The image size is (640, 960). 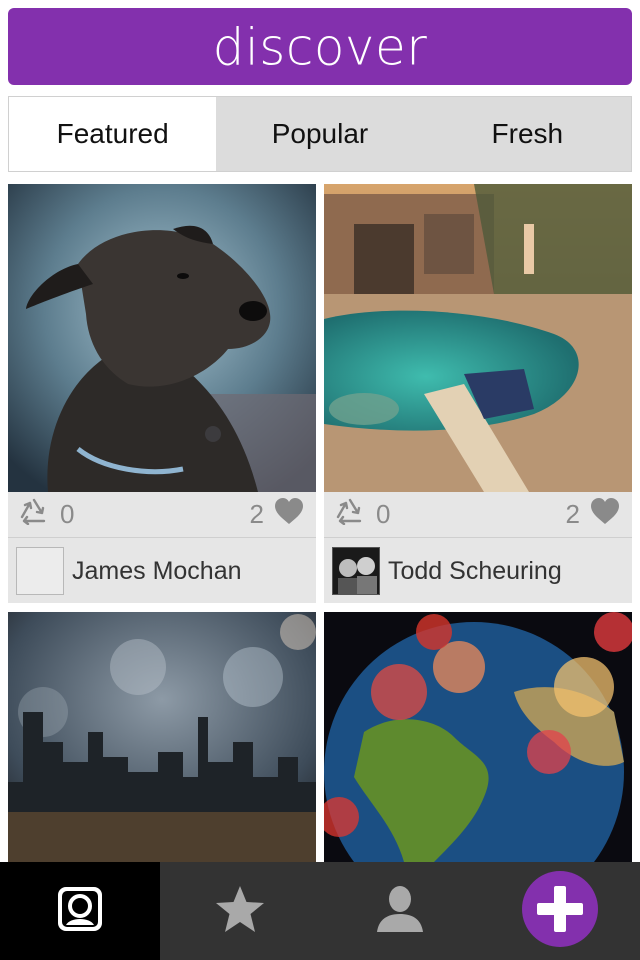 I want to click on person-icon, so click(x=400, y=911).